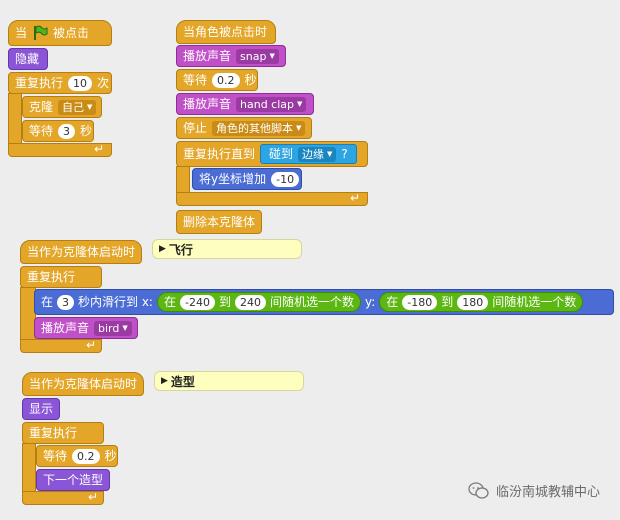  I want to click on glide-in-label: 在, so click(47, 302).